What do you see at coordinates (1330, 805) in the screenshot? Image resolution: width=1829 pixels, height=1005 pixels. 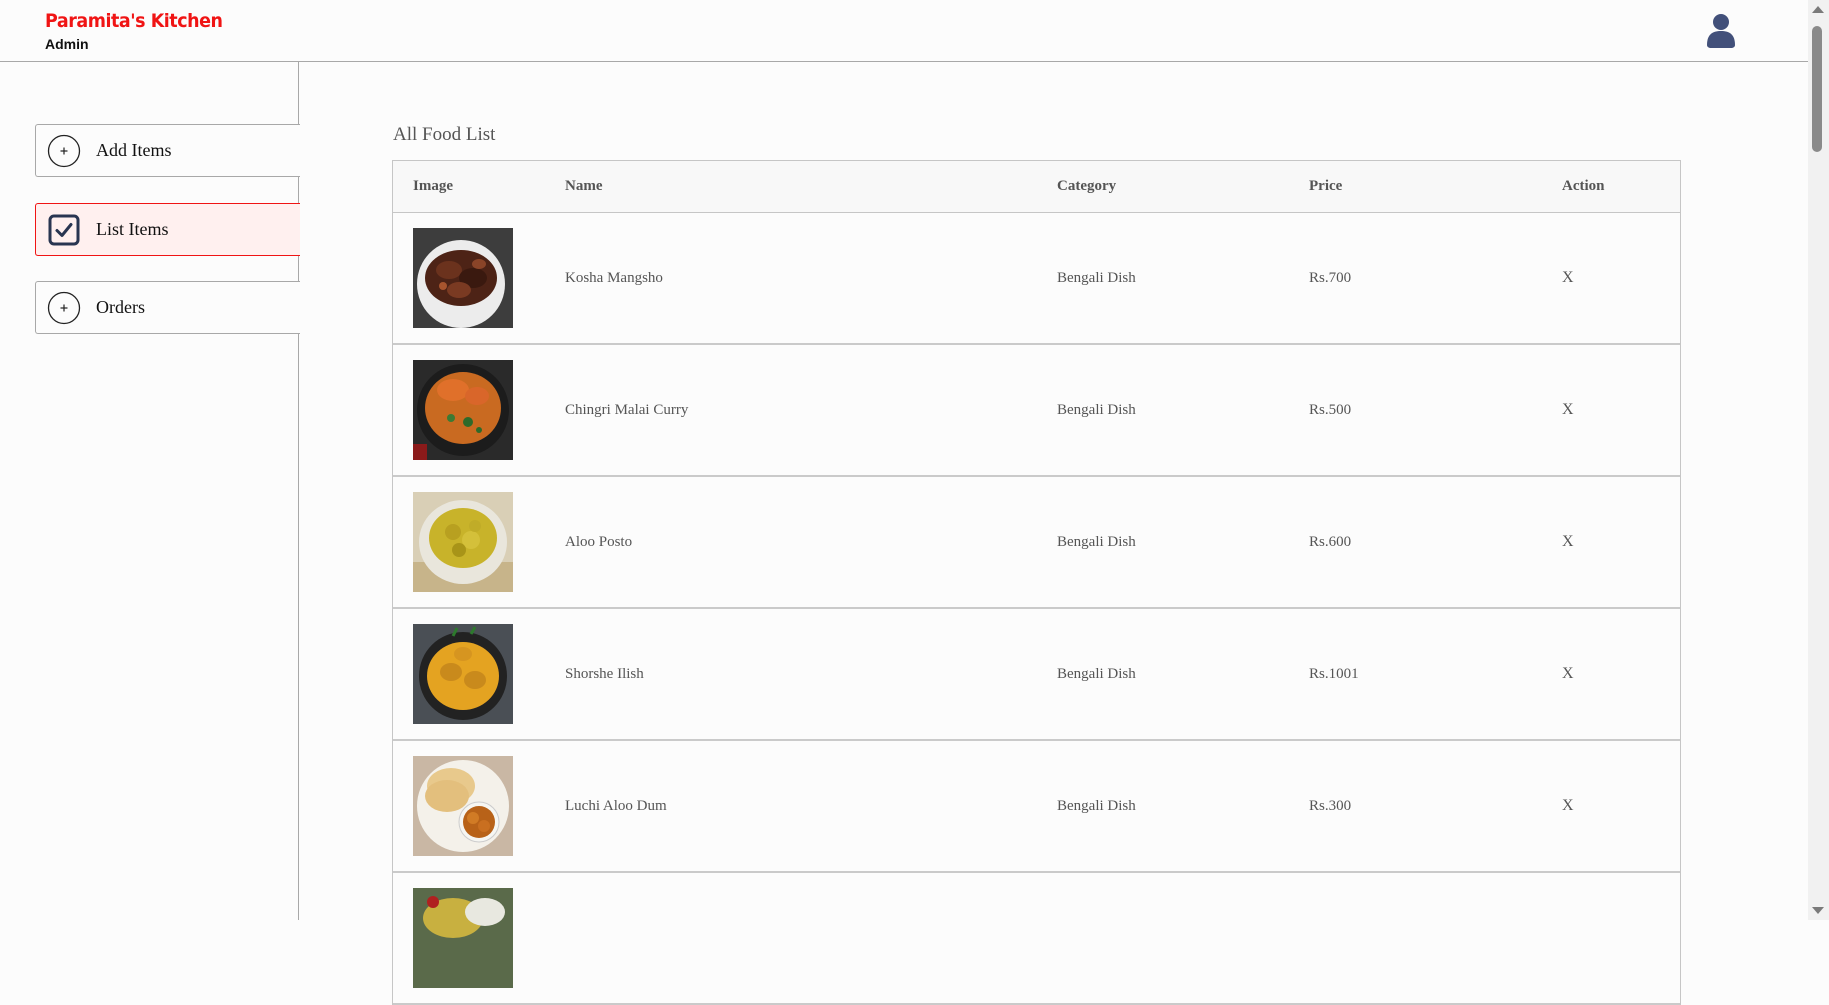 I see `food-price: Rs.300` at bounding box center [1330, 805].